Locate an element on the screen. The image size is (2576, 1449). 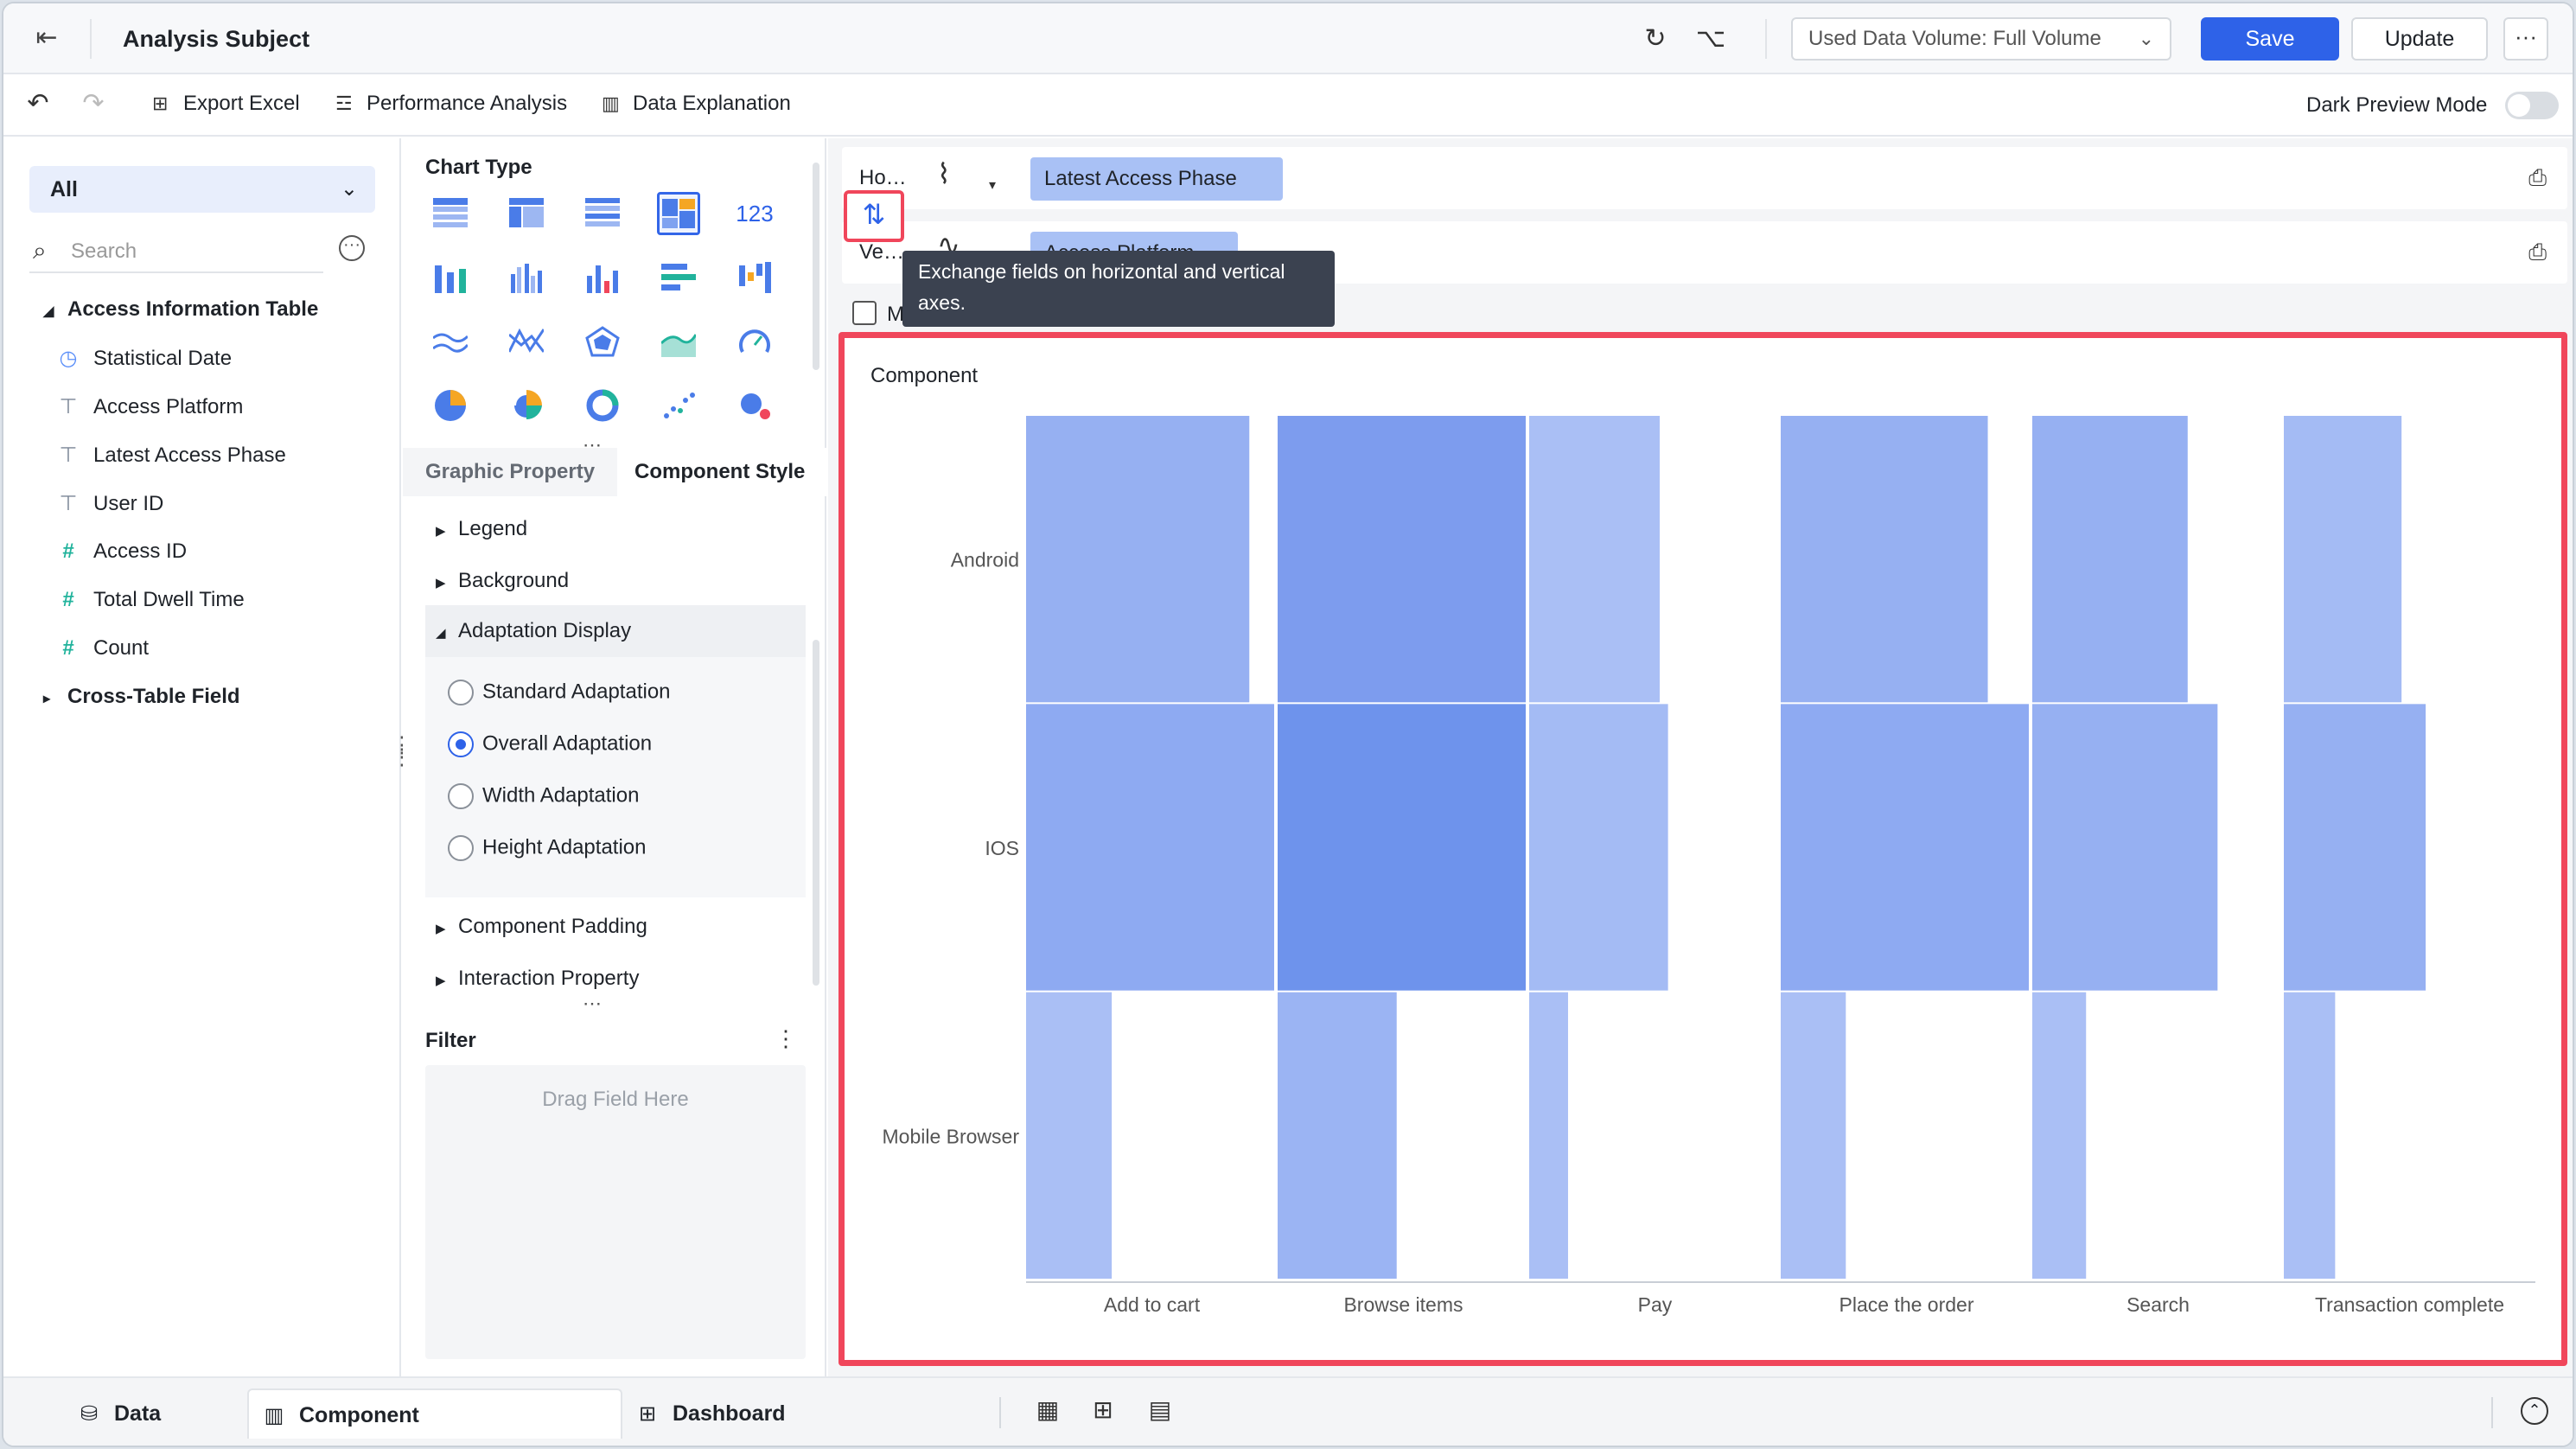
radio-standard-adaptation: Standard Adaptation is located at coordinates (559, 692).